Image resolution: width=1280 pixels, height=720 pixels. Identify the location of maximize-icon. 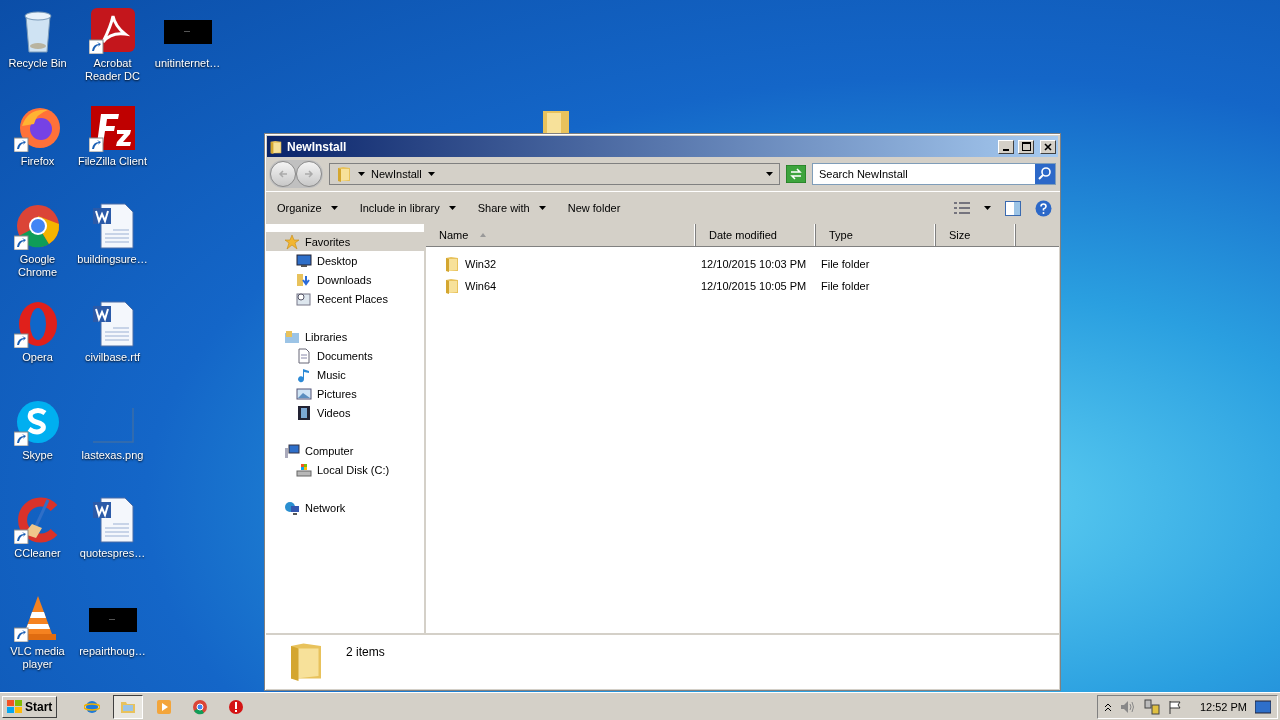
(1026, 146).